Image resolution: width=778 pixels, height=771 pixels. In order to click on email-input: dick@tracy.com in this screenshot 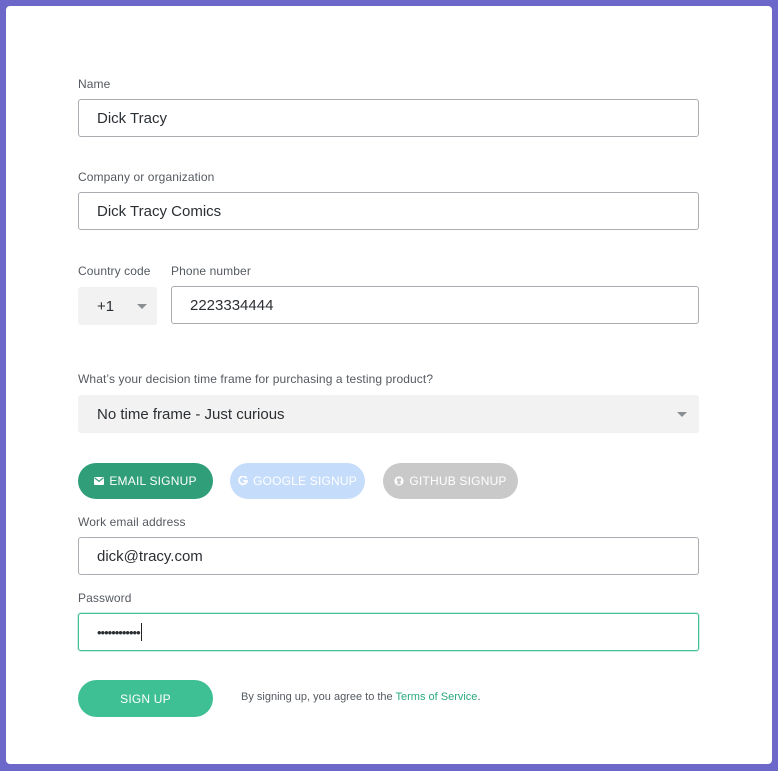, I will do `click(388, 556)`.